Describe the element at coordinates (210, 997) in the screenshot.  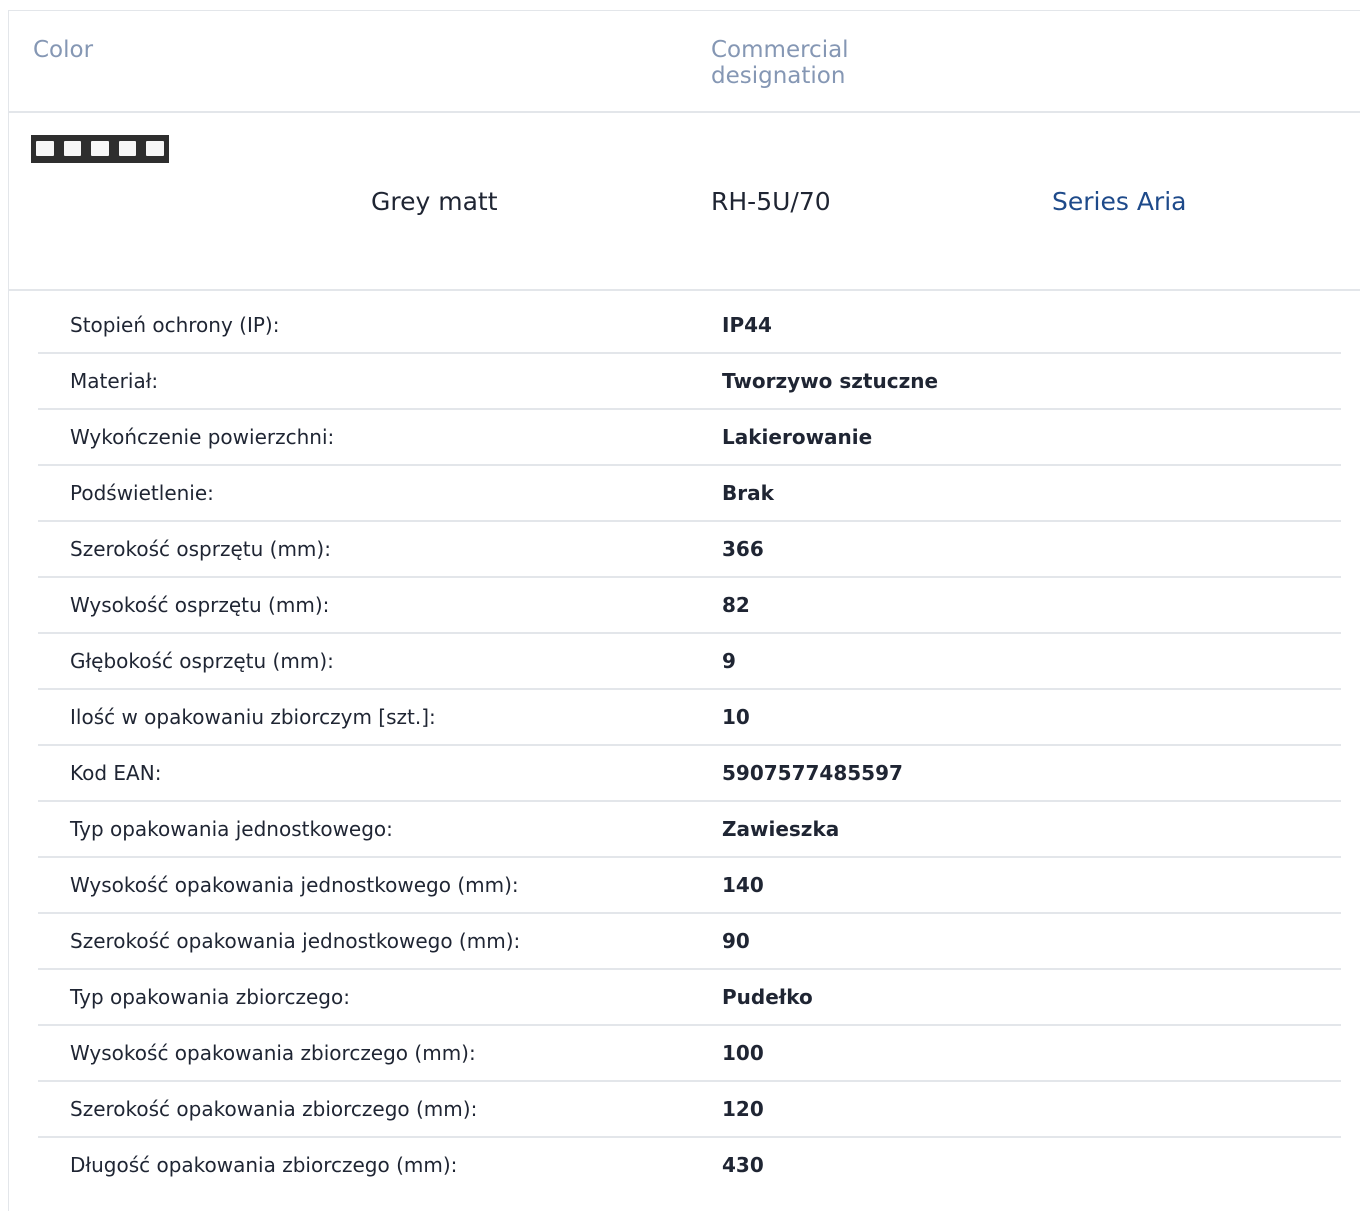
I see `spec-label: Typ opakowania zbiorczego:` at that location.